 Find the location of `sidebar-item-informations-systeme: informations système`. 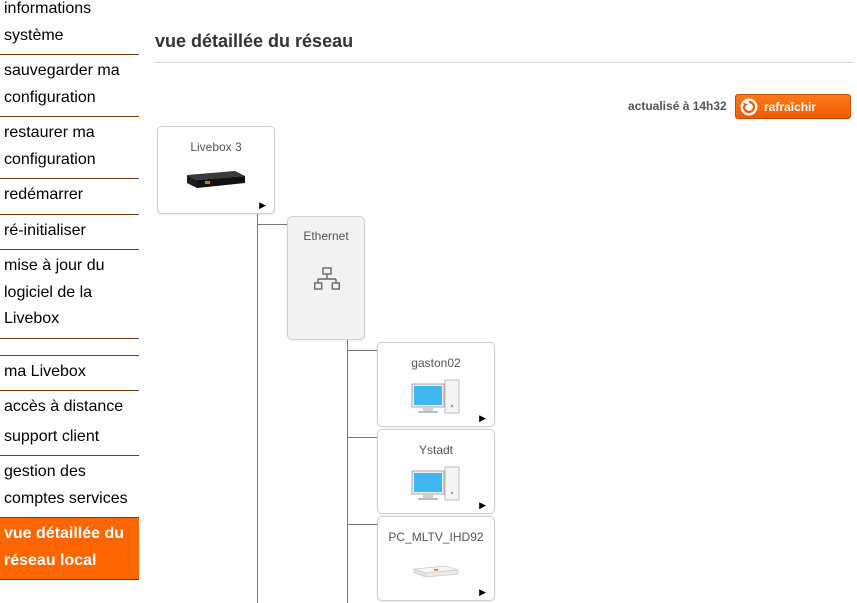

sidebar-item-informations-systeme: informations système is located at coordinates (69, 27).